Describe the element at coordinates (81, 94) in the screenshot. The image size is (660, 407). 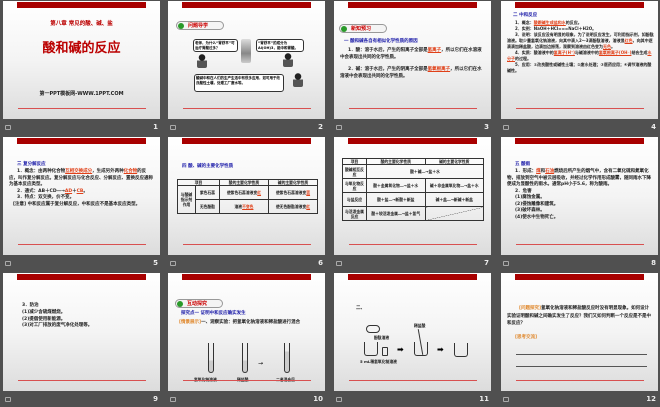
I see `footer-text: 第一PPT模板网-WWW.1PPT.COM` at that location.